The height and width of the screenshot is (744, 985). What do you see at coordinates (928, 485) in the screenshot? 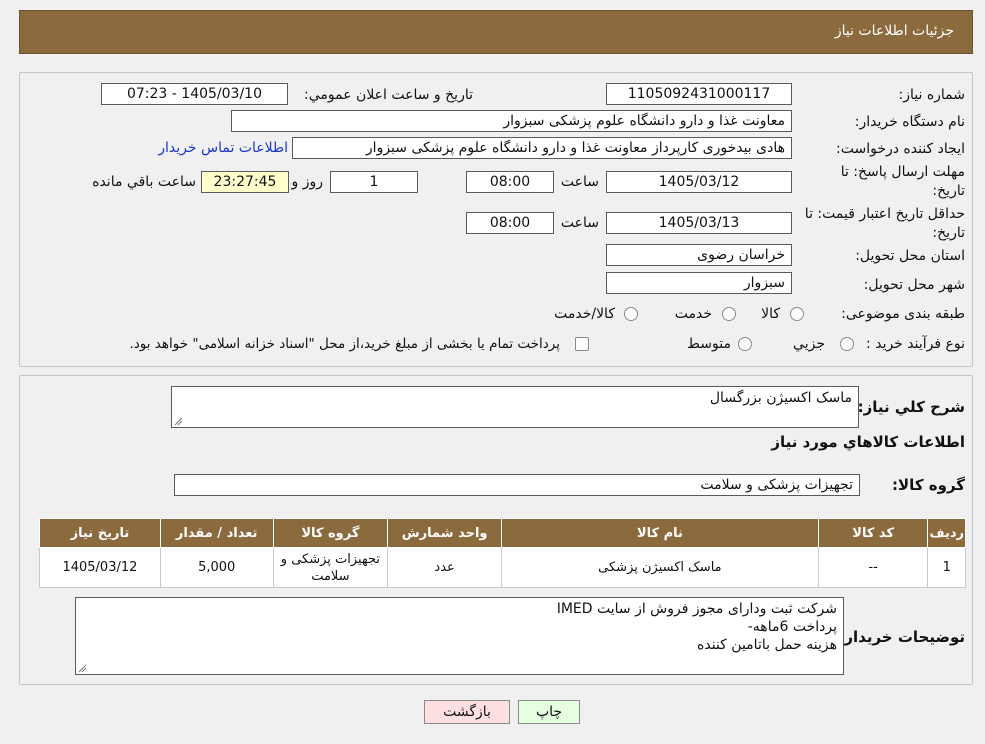
I see `goods-group-label: گروه كالا:` at bounding box center [928, 485].